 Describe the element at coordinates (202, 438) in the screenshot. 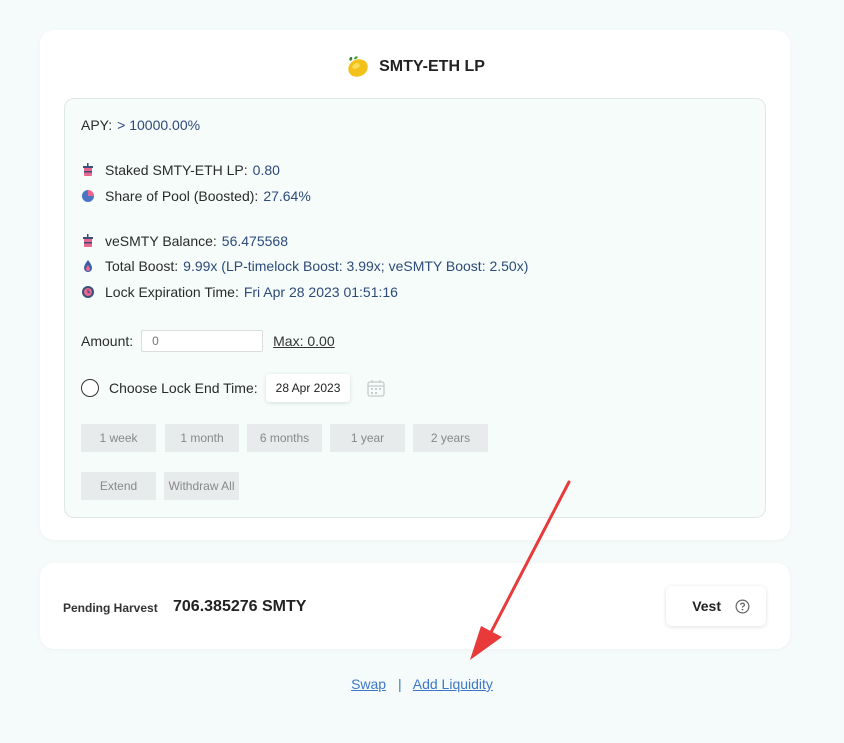

I see `duration-1-month-button: 1 month` at that location.